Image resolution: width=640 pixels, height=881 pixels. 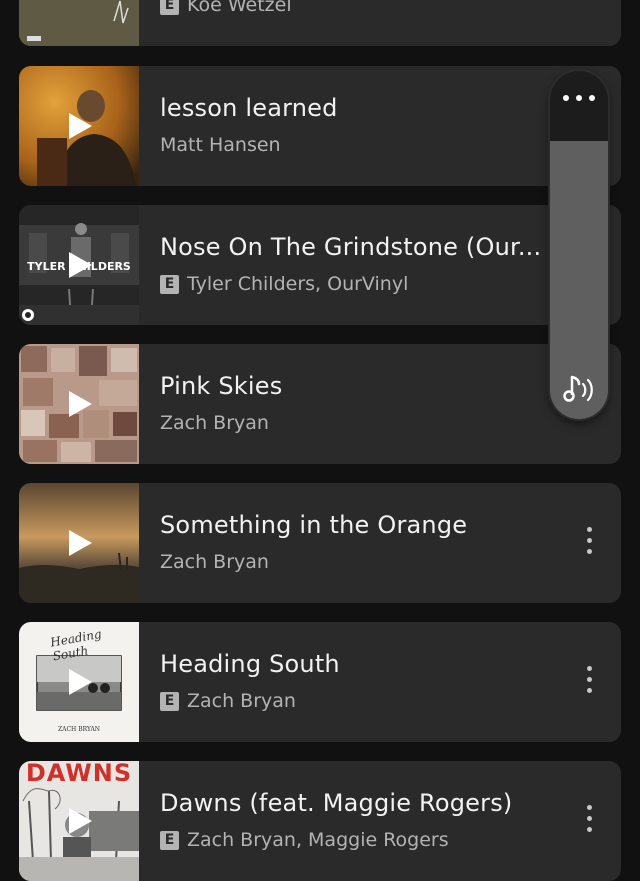 I want to click on track-subtitle: E Koe Wetzel, so click(x=226, y=8).